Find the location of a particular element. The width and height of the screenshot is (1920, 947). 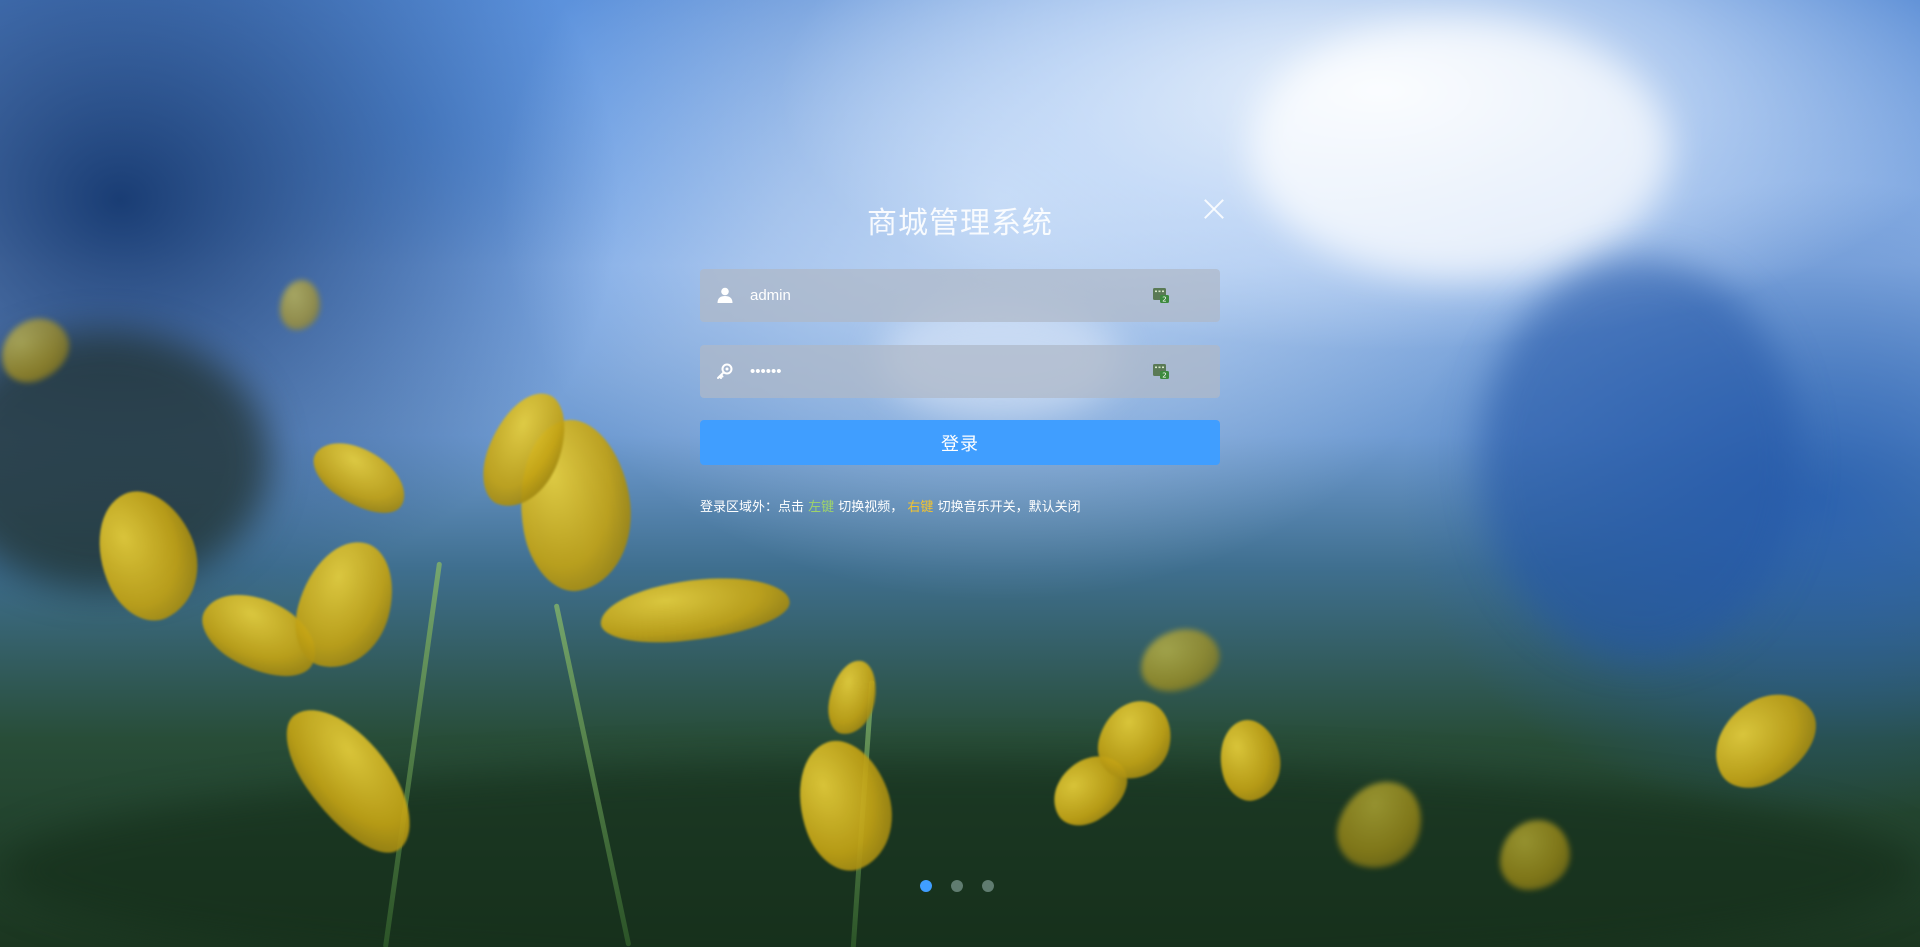

usage-hint: 登录区域外：点击 左键 切换视频， 右键 切换音乐开关，默认关闭 is located at coordinates (890, 505).